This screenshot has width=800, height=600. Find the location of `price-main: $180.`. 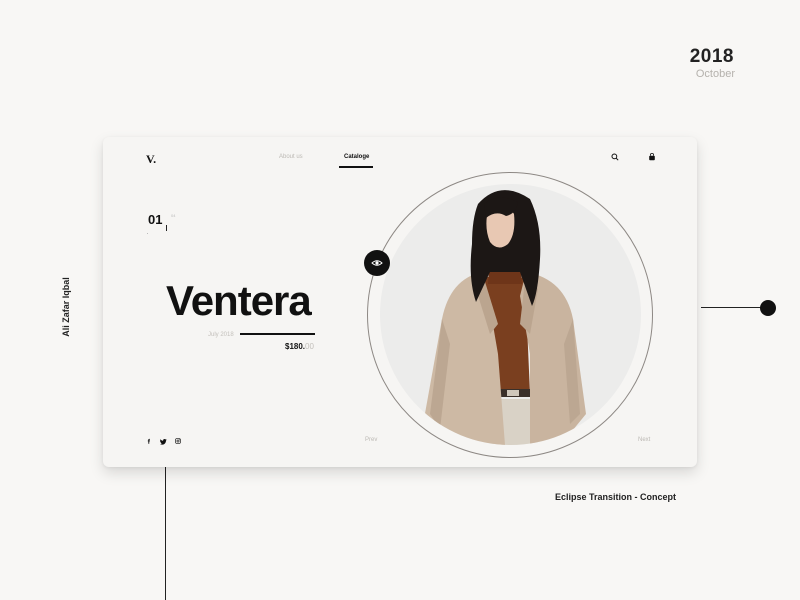

price-main: $180. is located at coordinates (295, 346).